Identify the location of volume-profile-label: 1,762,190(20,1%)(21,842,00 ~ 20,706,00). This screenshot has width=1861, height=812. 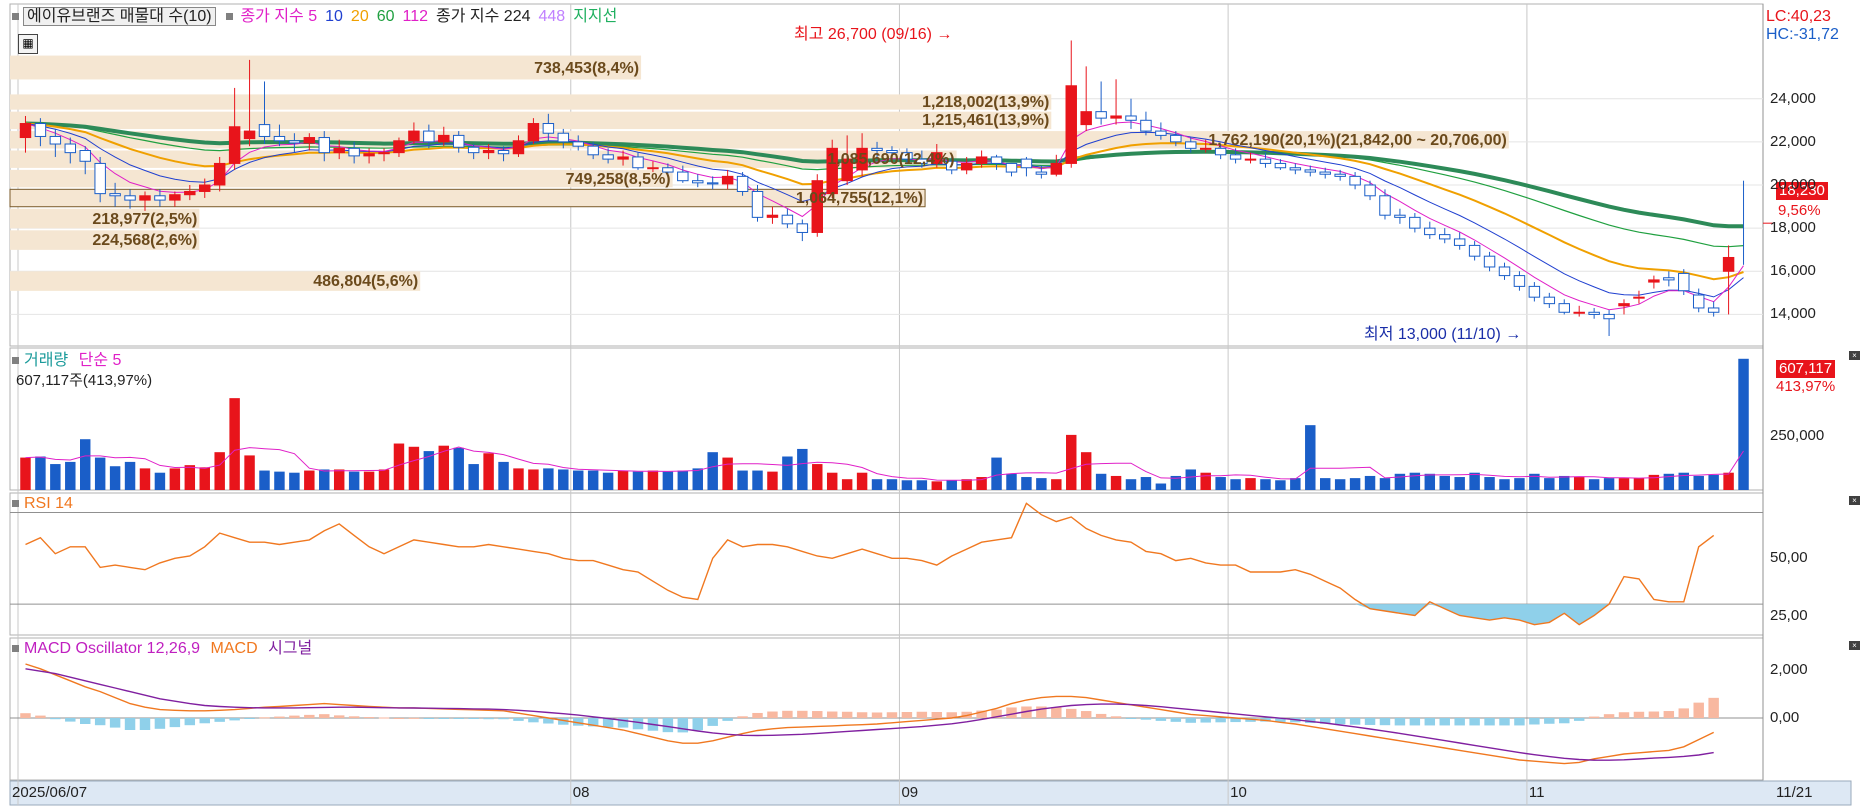
(1357, 140).